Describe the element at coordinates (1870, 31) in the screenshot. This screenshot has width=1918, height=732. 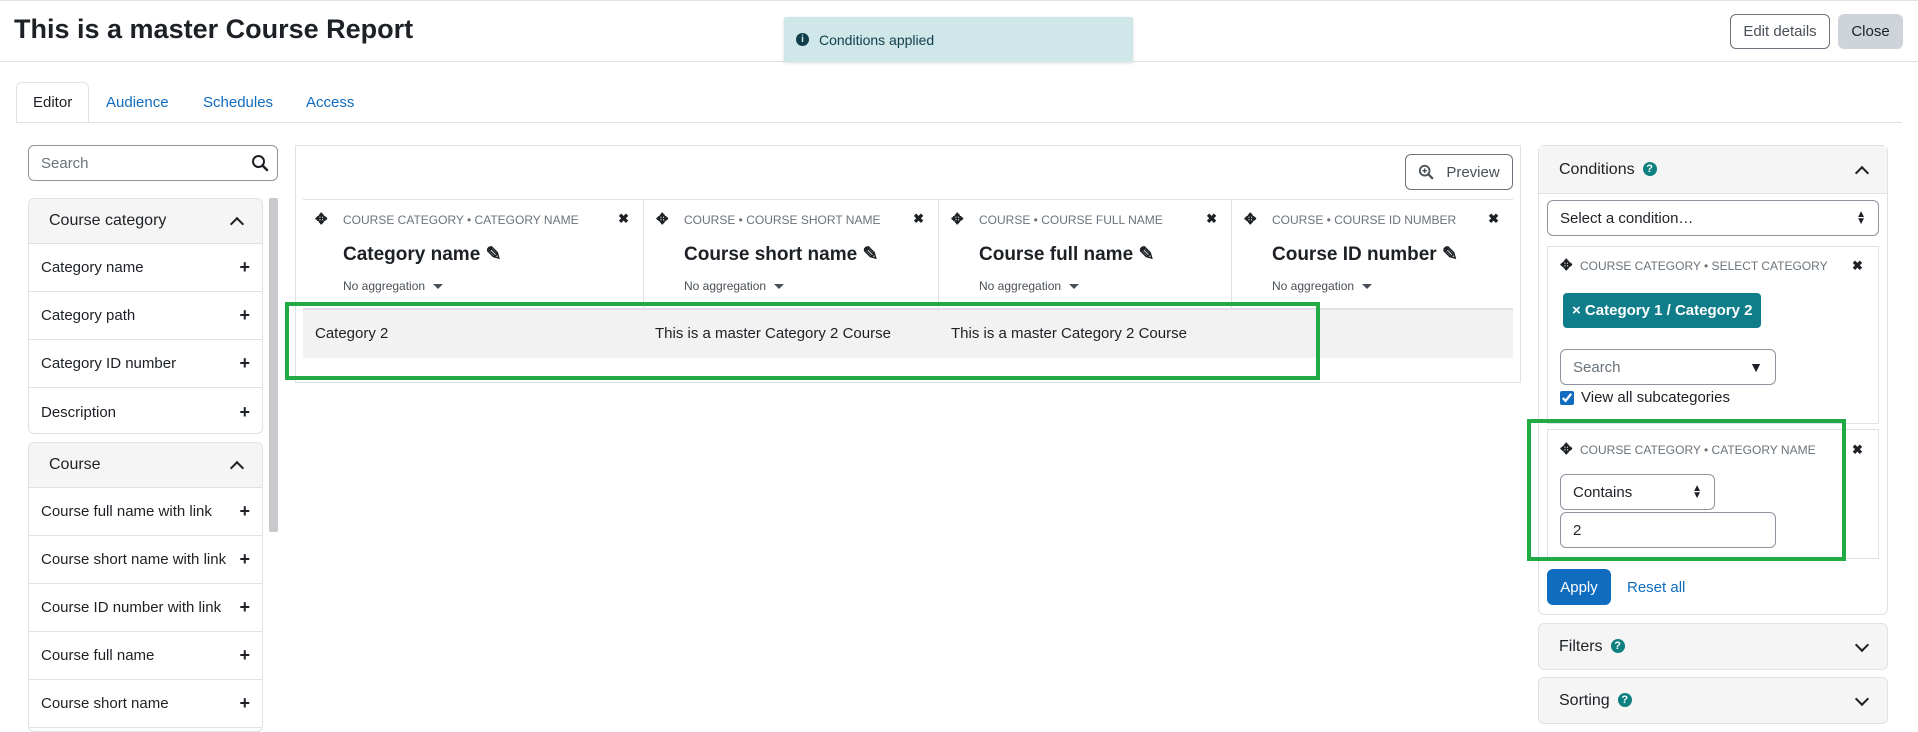
I see `close-button: Close` at that location.